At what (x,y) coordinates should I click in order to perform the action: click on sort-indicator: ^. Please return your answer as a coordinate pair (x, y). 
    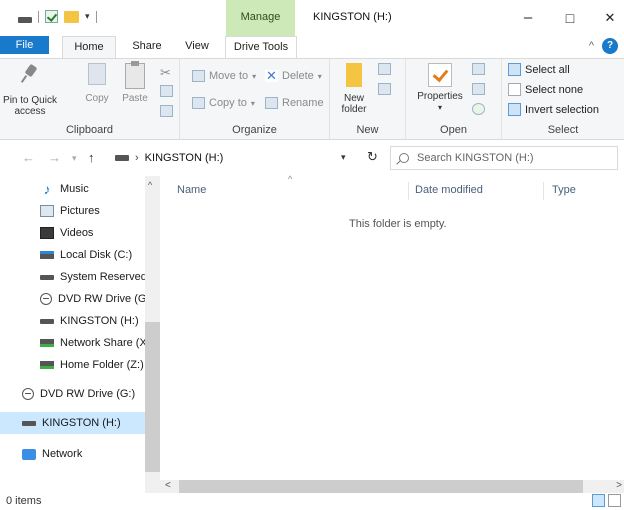
    Looking at the image, I should click on (290, 179).